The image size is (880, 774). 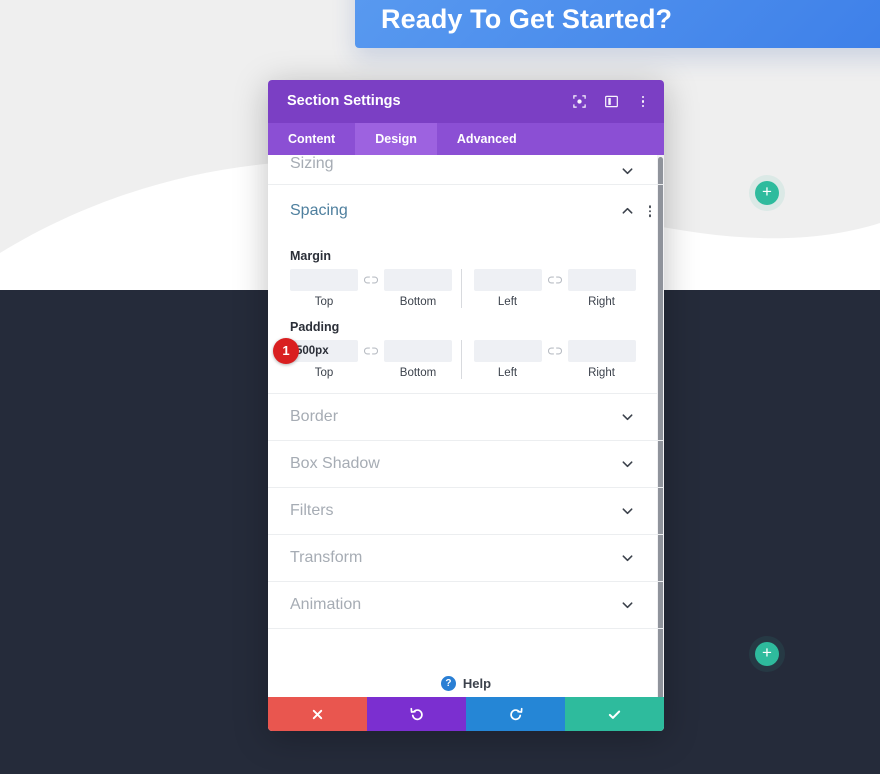 What do you see at coordinates (312, 163) in the screenshot?
I see `section-toggle-sizing-label: Sizing` at bounding box center [312, 163].